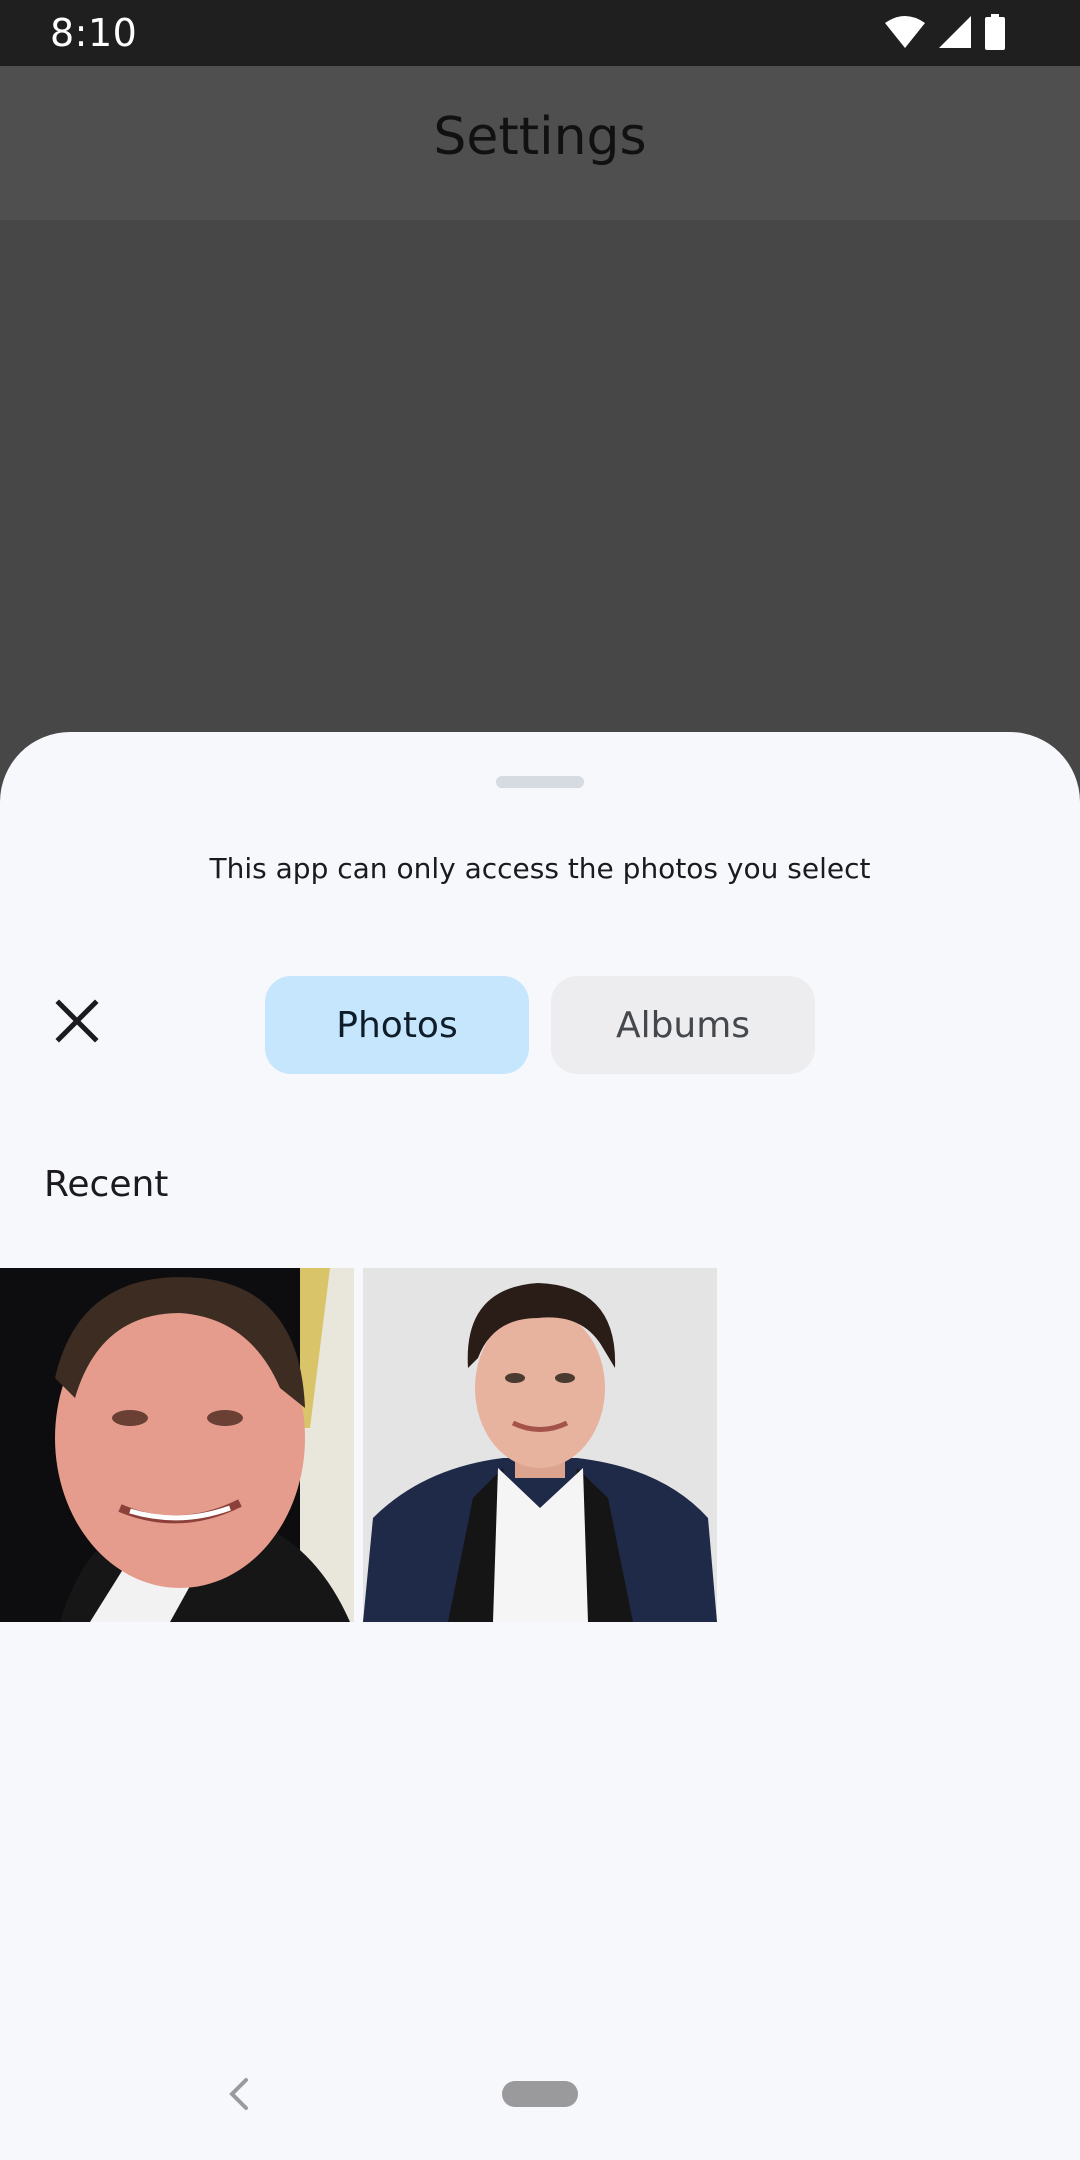 This screenshot has width=1080, height=2160. What do you see at coordinates (94, 33) in the screenshot?
I see `status-time: 8:10` at bounding box center [94, 33].